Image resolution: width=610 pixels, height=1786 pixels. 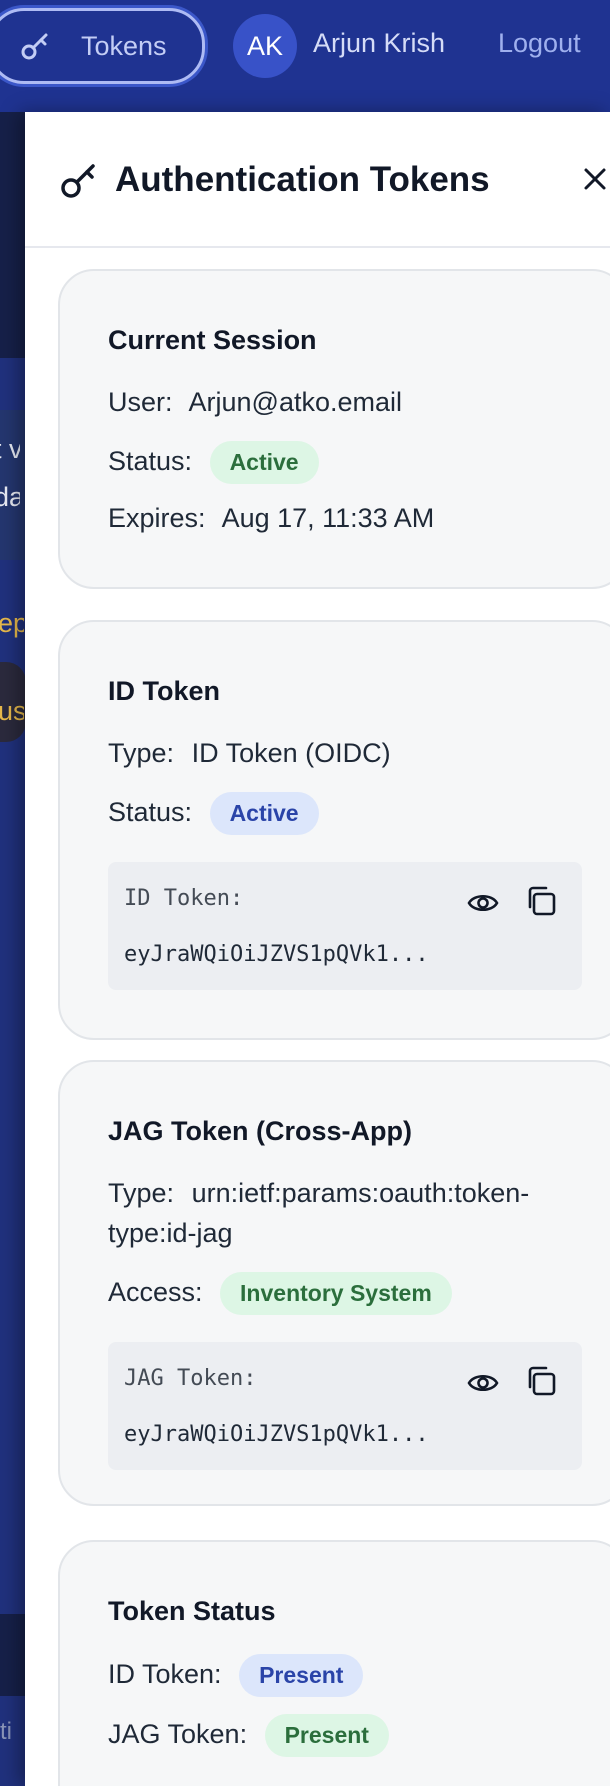 What do you see at coordinates (328, 518) in the screenshot?
I see `expires-value: Aug 17, 11:33 AM` at bounding box center [328, 518].